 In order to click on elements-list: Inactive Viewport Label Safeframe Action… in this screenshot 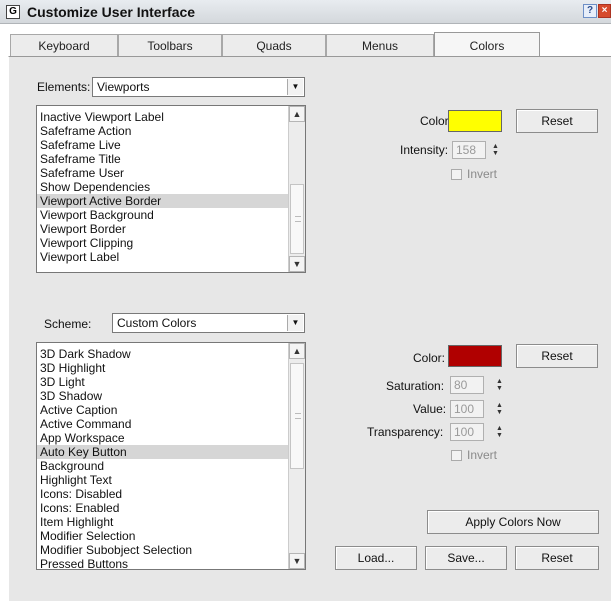, I will do `click(171, 189)`.